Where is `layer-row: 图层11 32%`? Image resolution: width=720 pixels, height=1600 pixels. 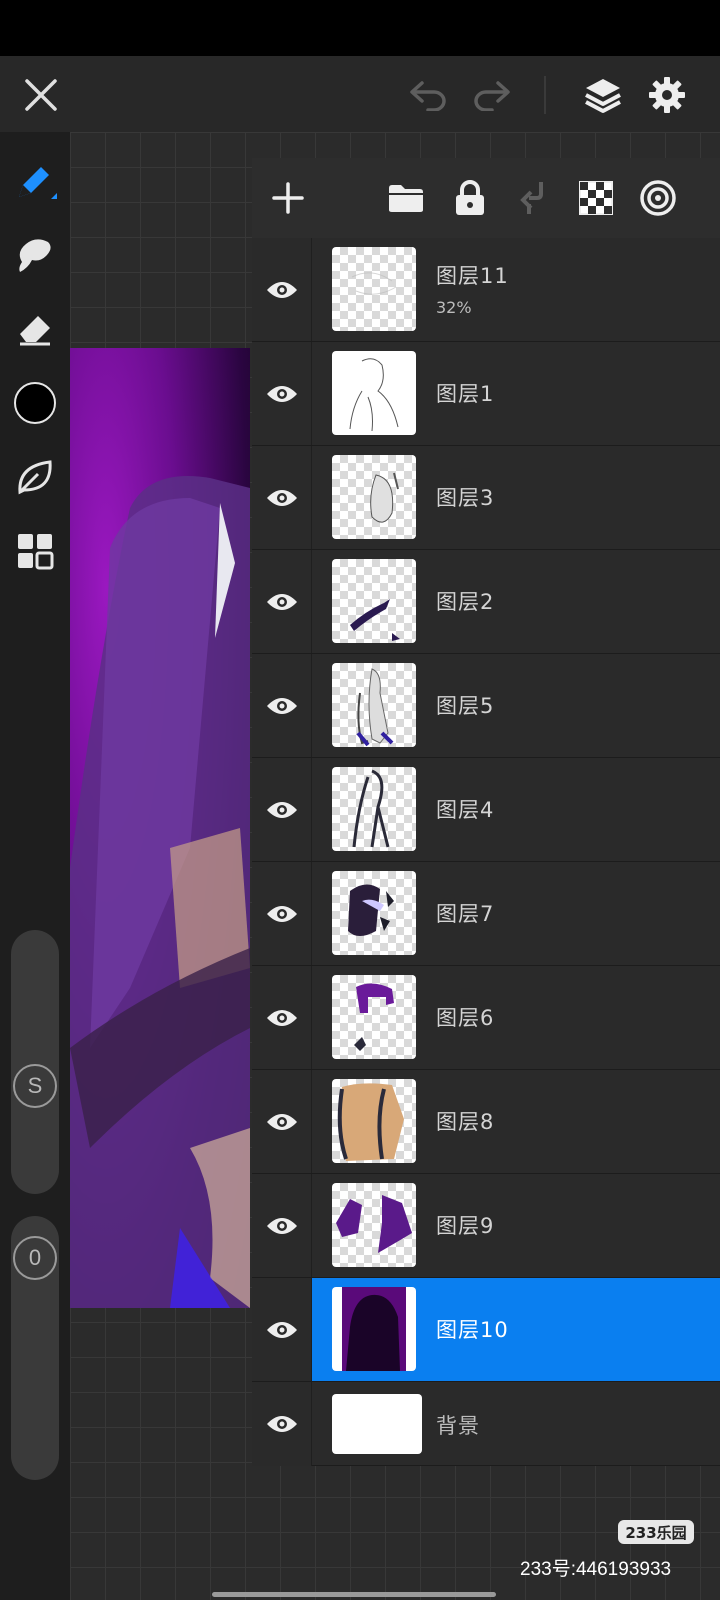
layer-row: 图层11 32% is located at coordinates (486, 290).